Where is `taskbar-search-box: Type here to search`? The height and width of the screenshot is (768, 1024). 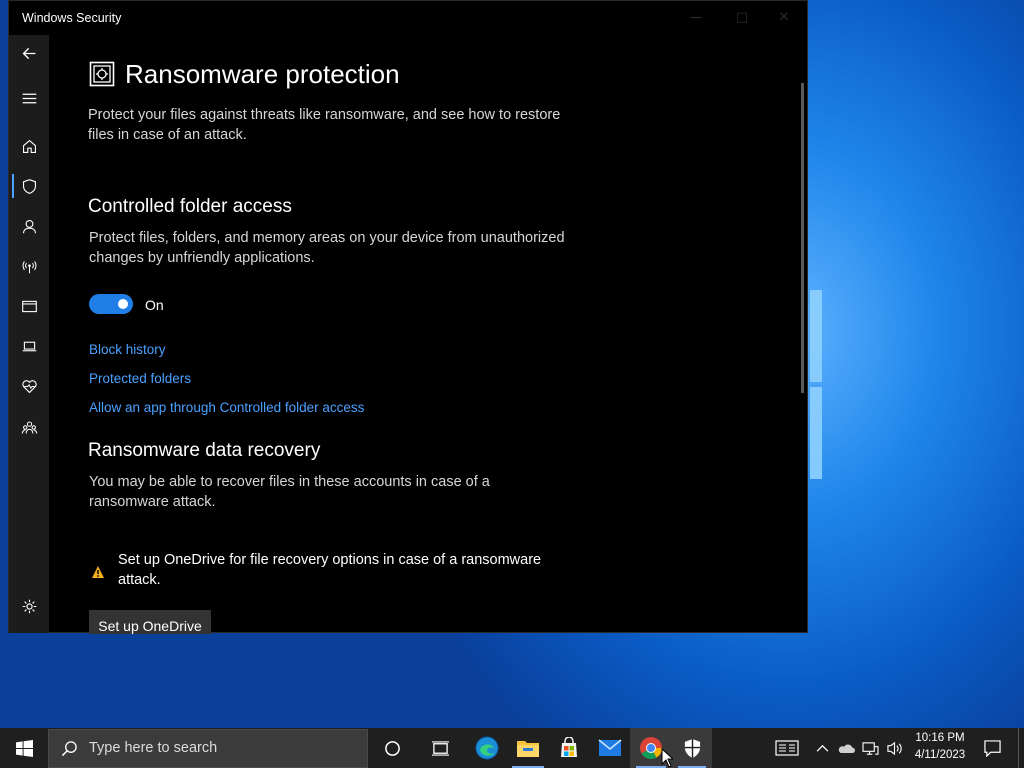 taskbar-search-box: Type here to search is located at coordinates (208, 748).